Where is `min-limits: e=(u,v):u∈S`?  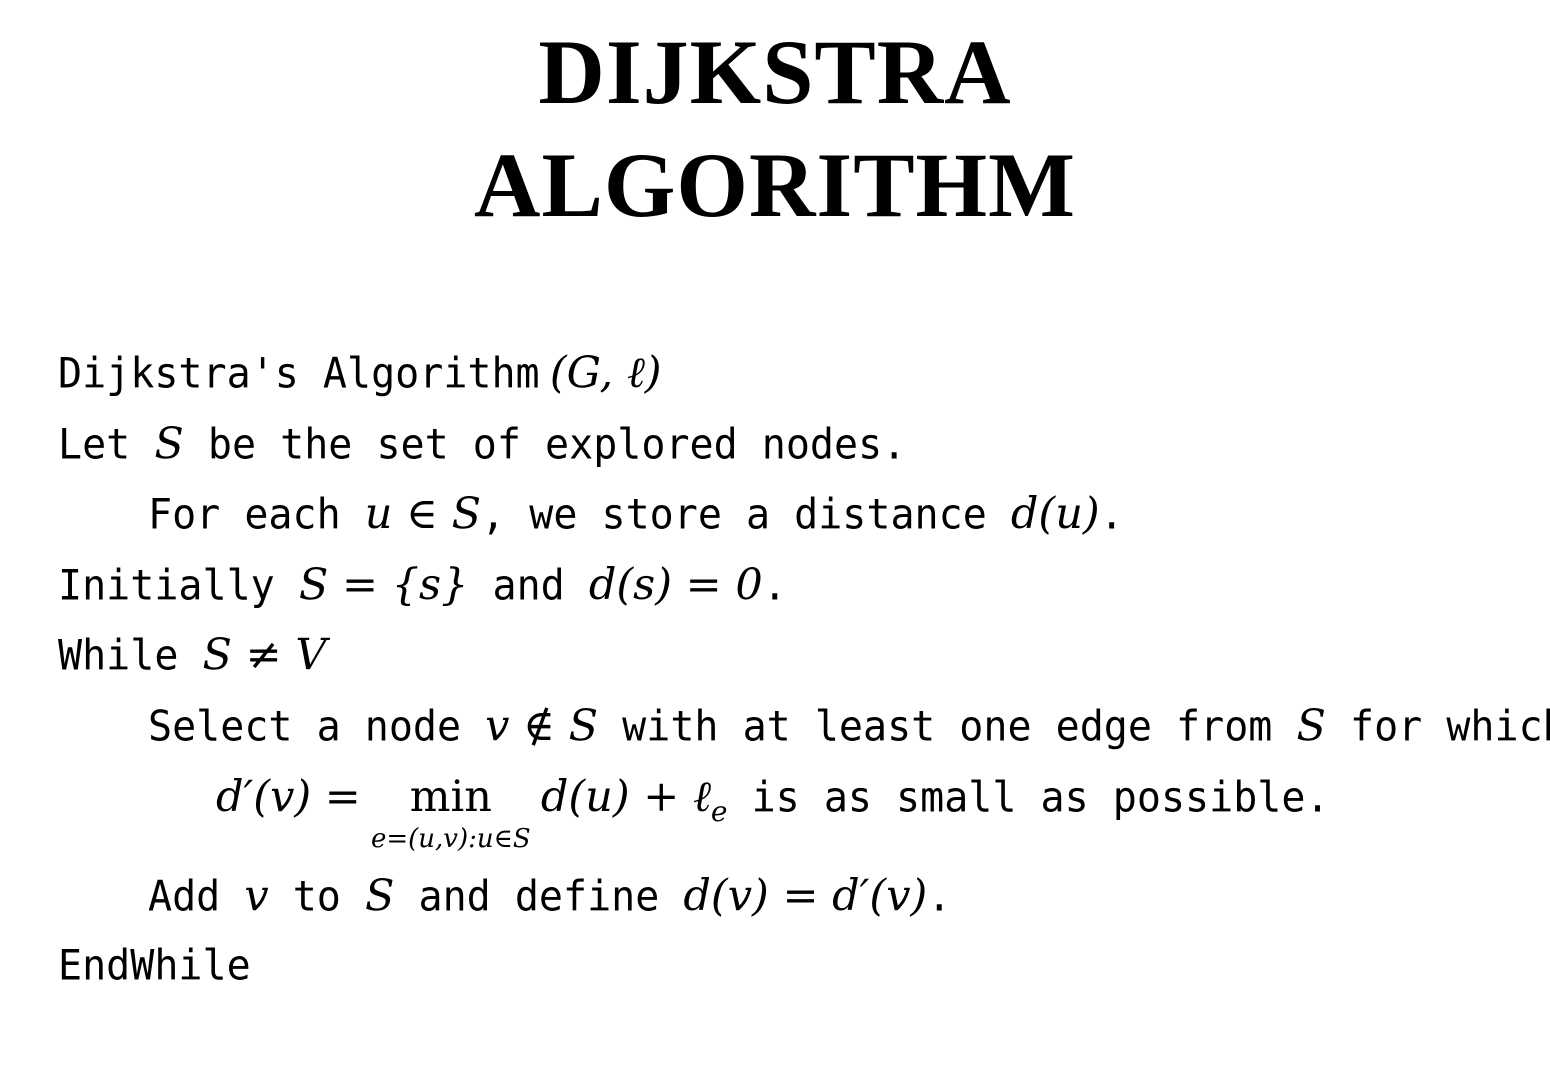 min-limits: e=(u,v):u∈S is located at coordinates (450, 839).